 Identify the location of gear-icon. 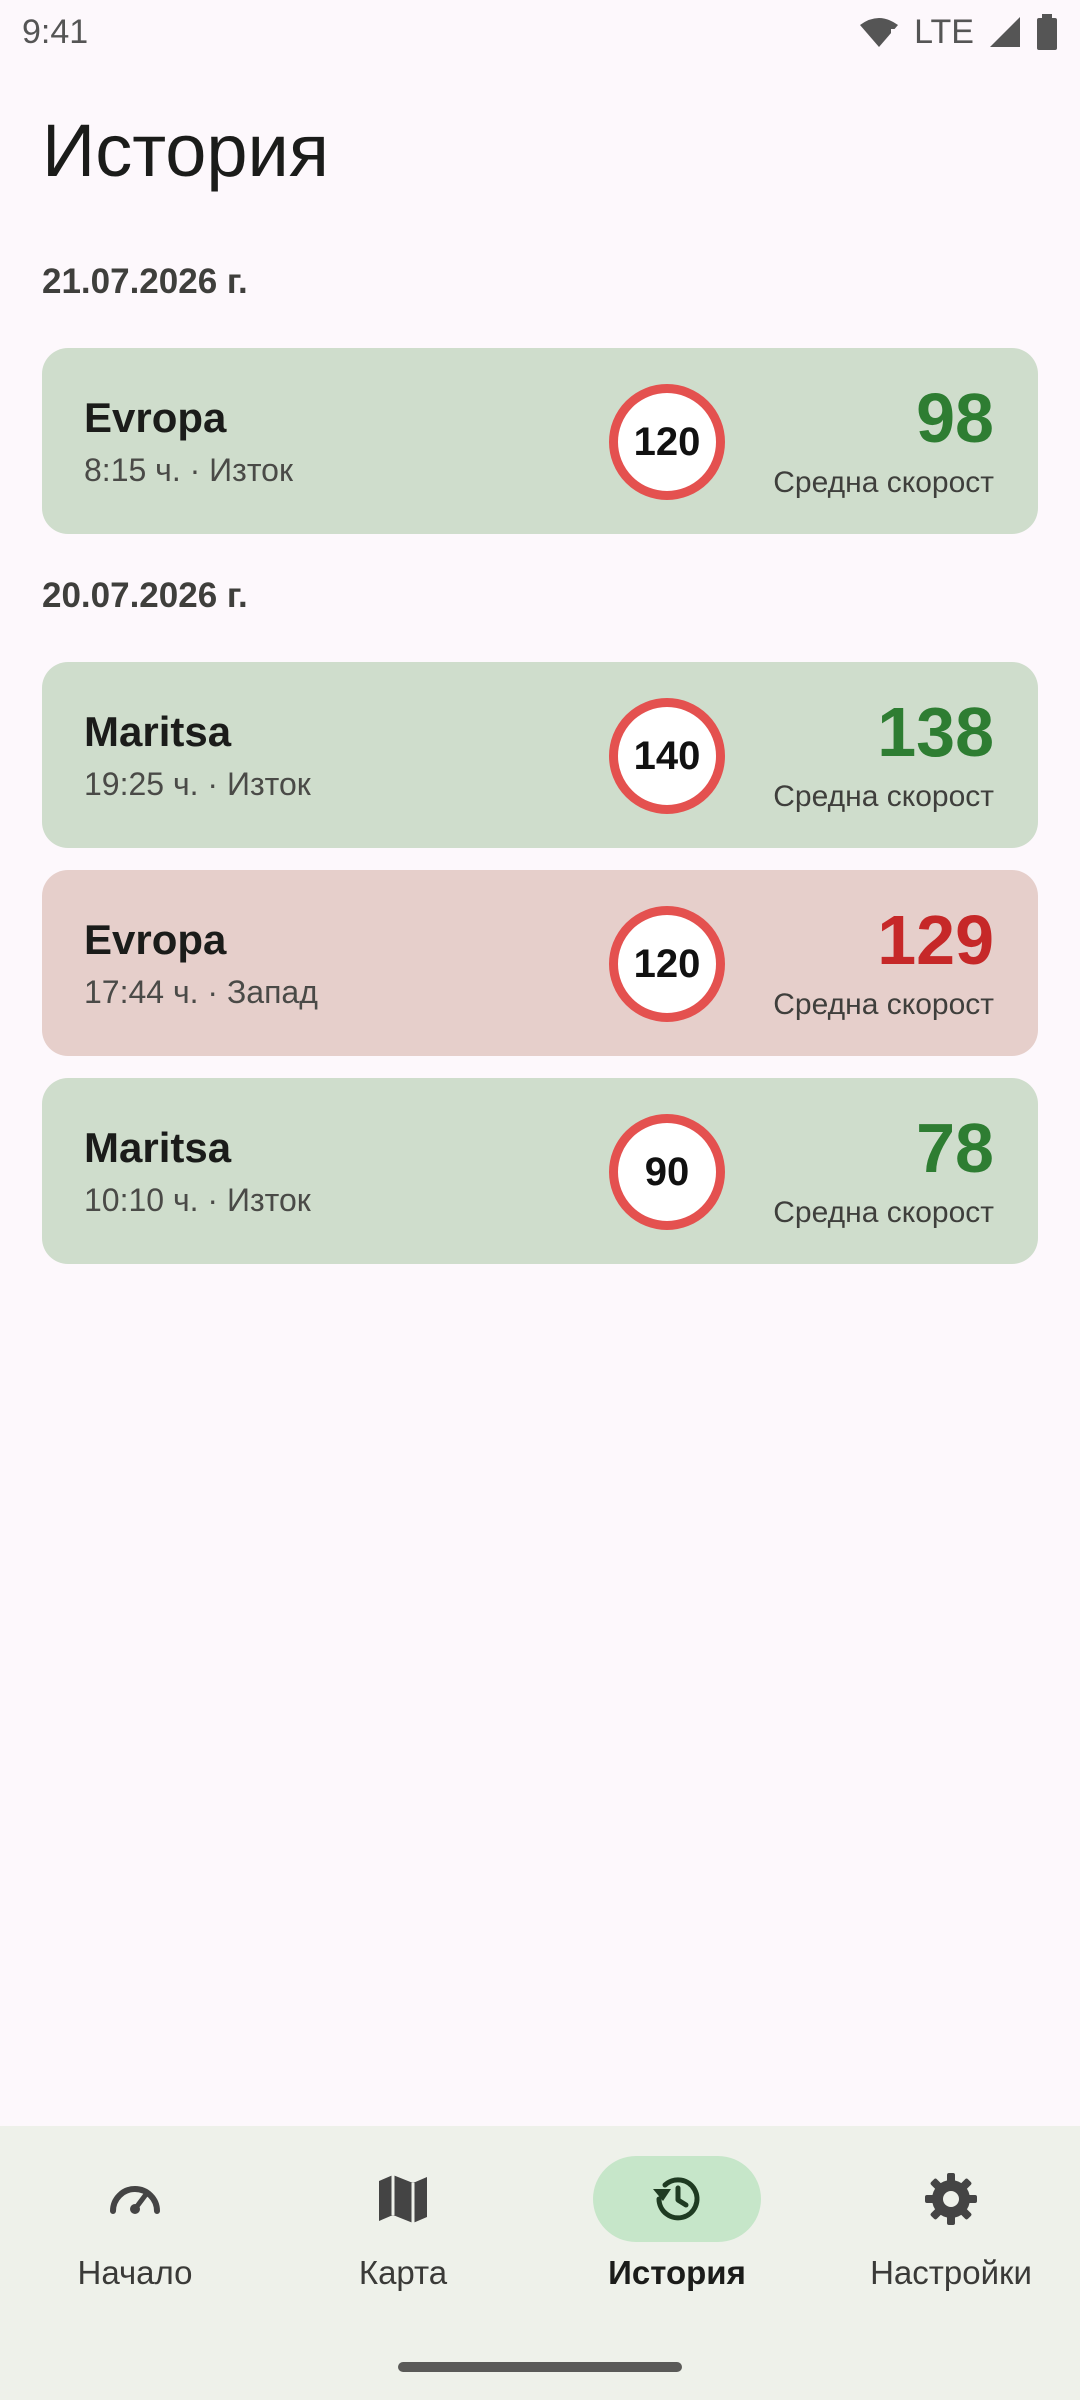
(951, 2199).